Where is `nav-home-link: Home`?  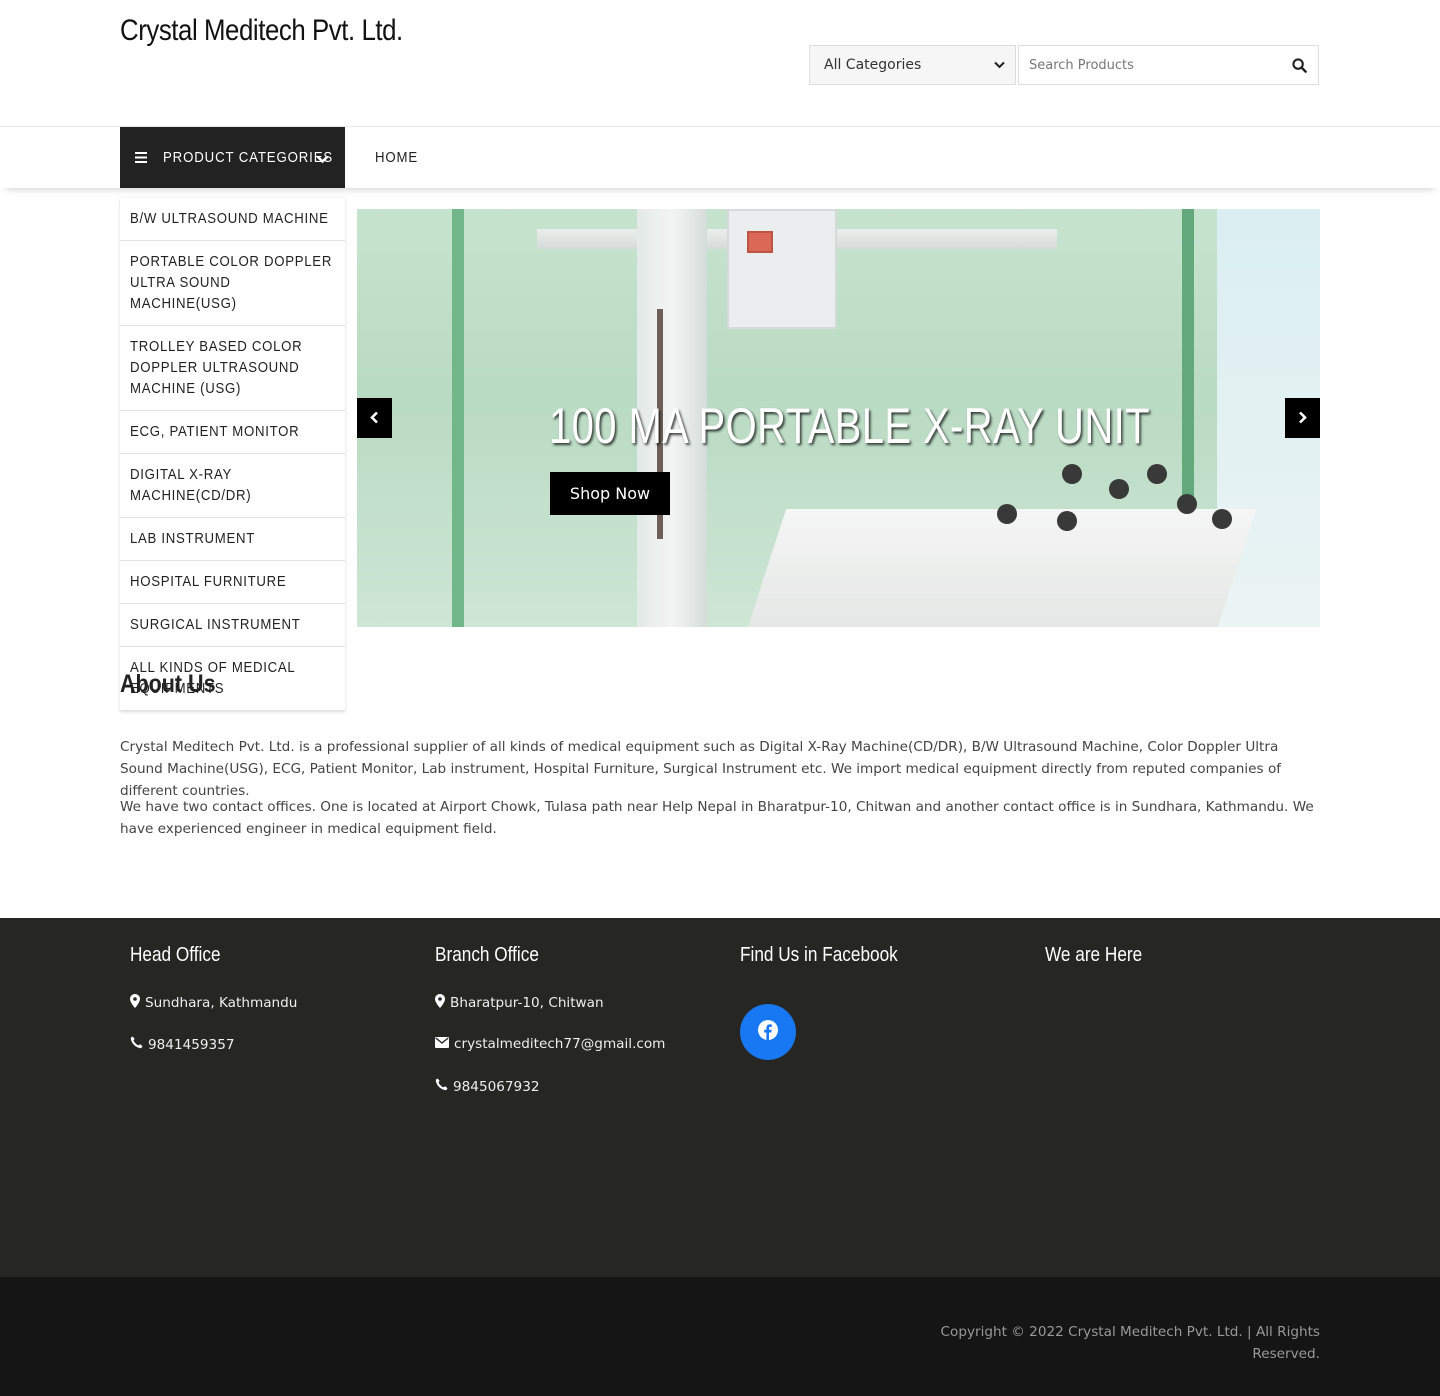 nav-home-link: Home is located at coordinates (396, 157).